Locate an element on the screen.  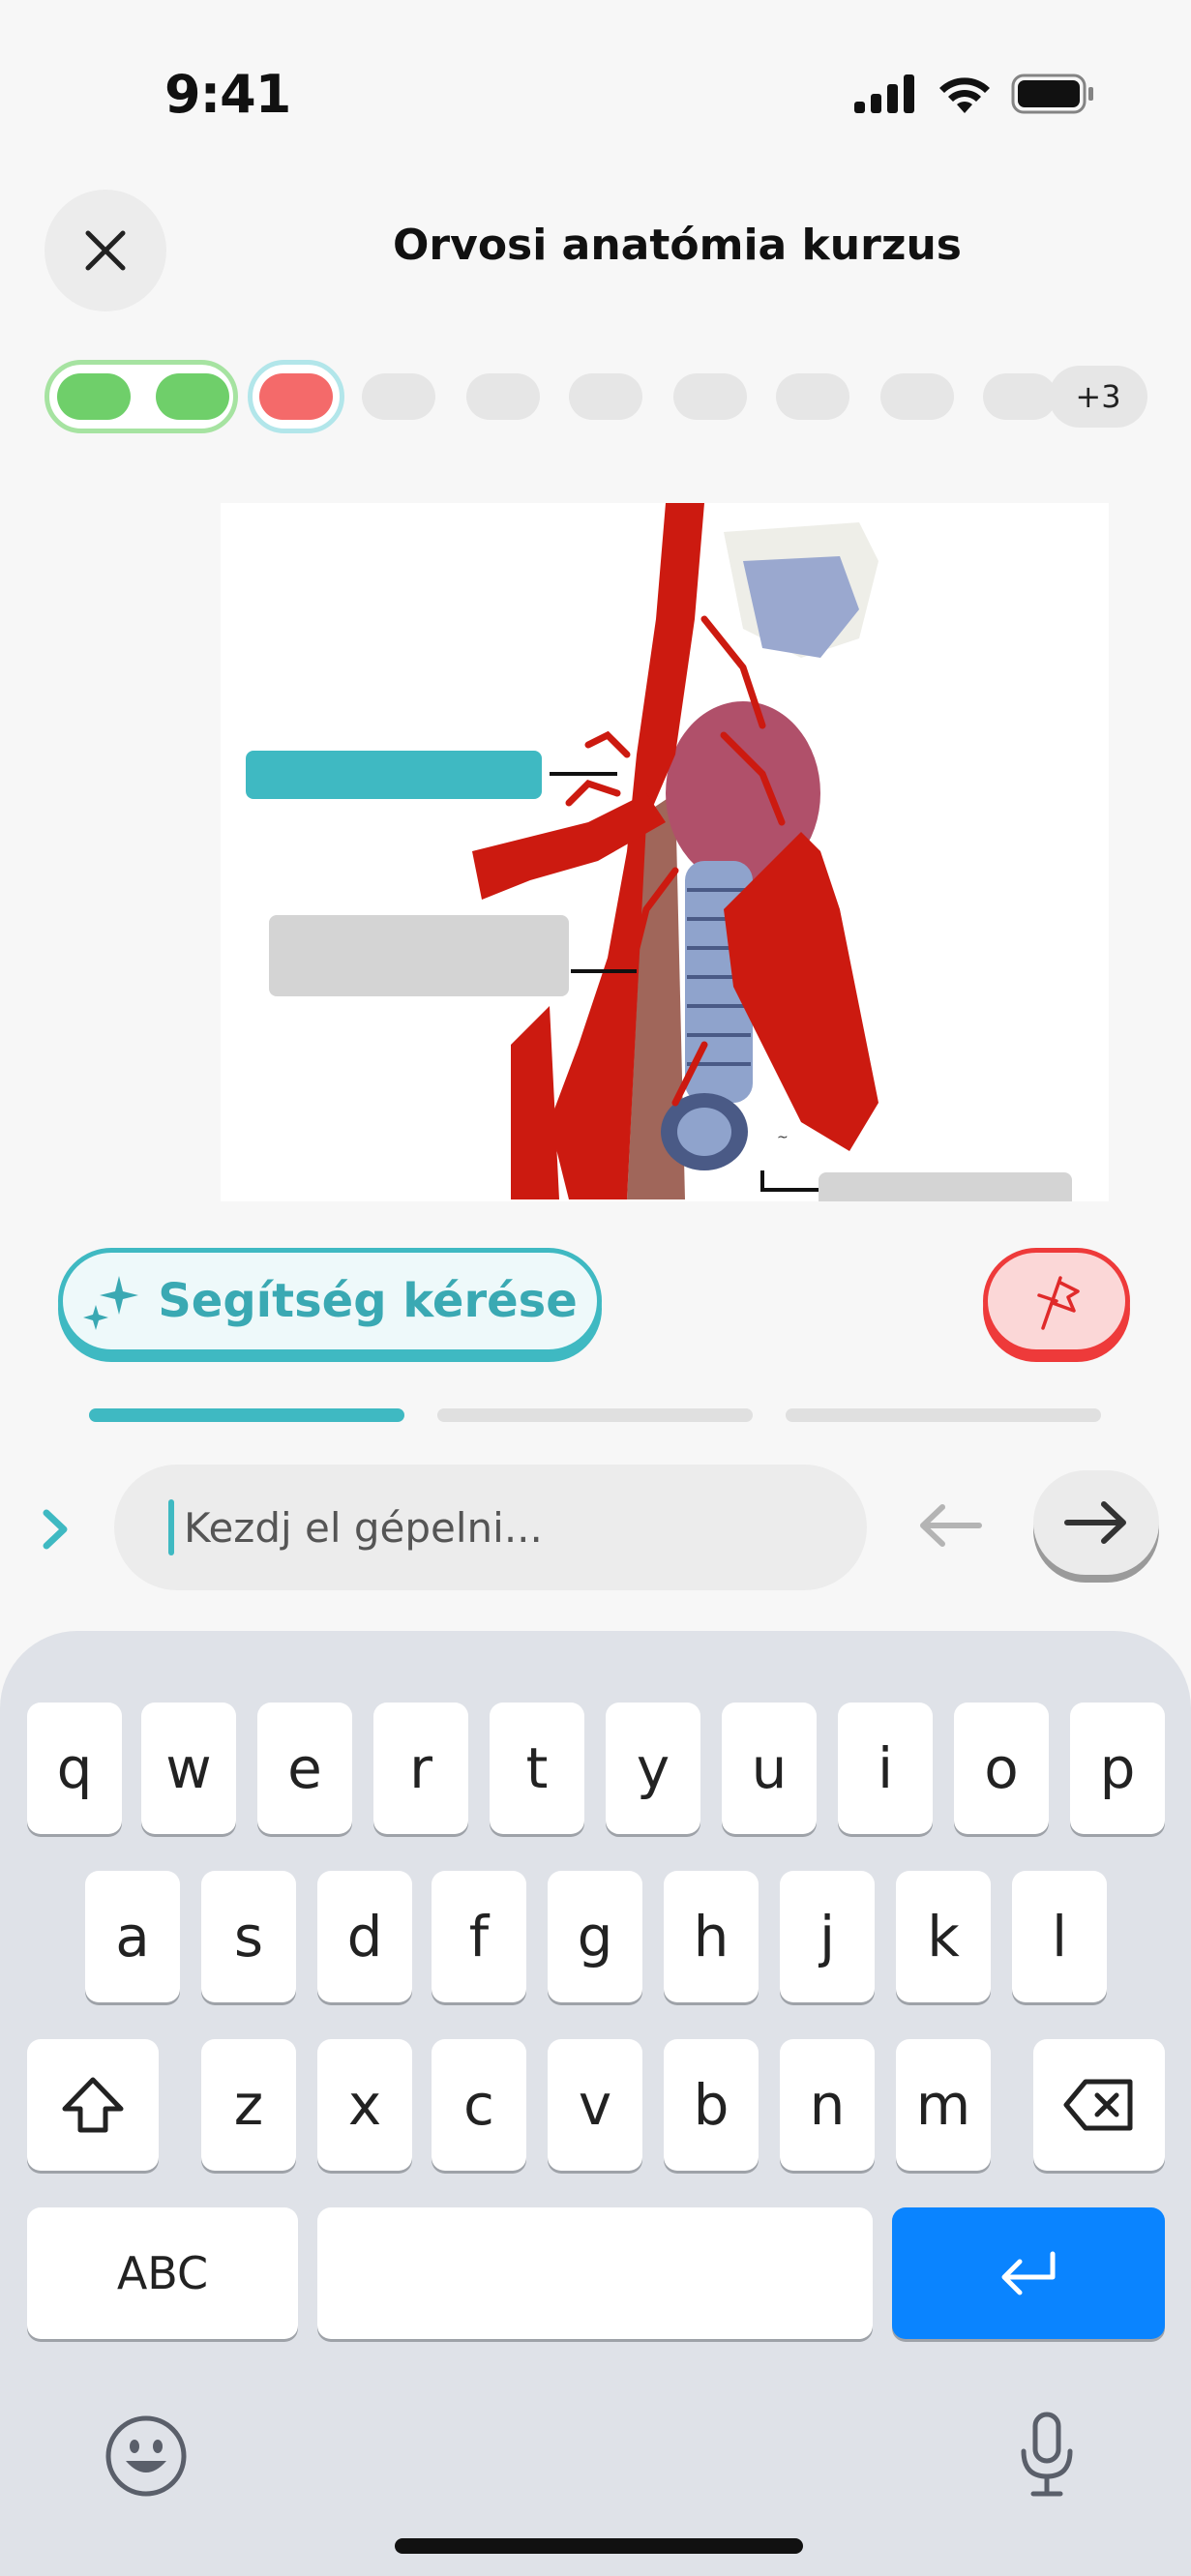
key-b: b is located at coordinates (712, 2105).